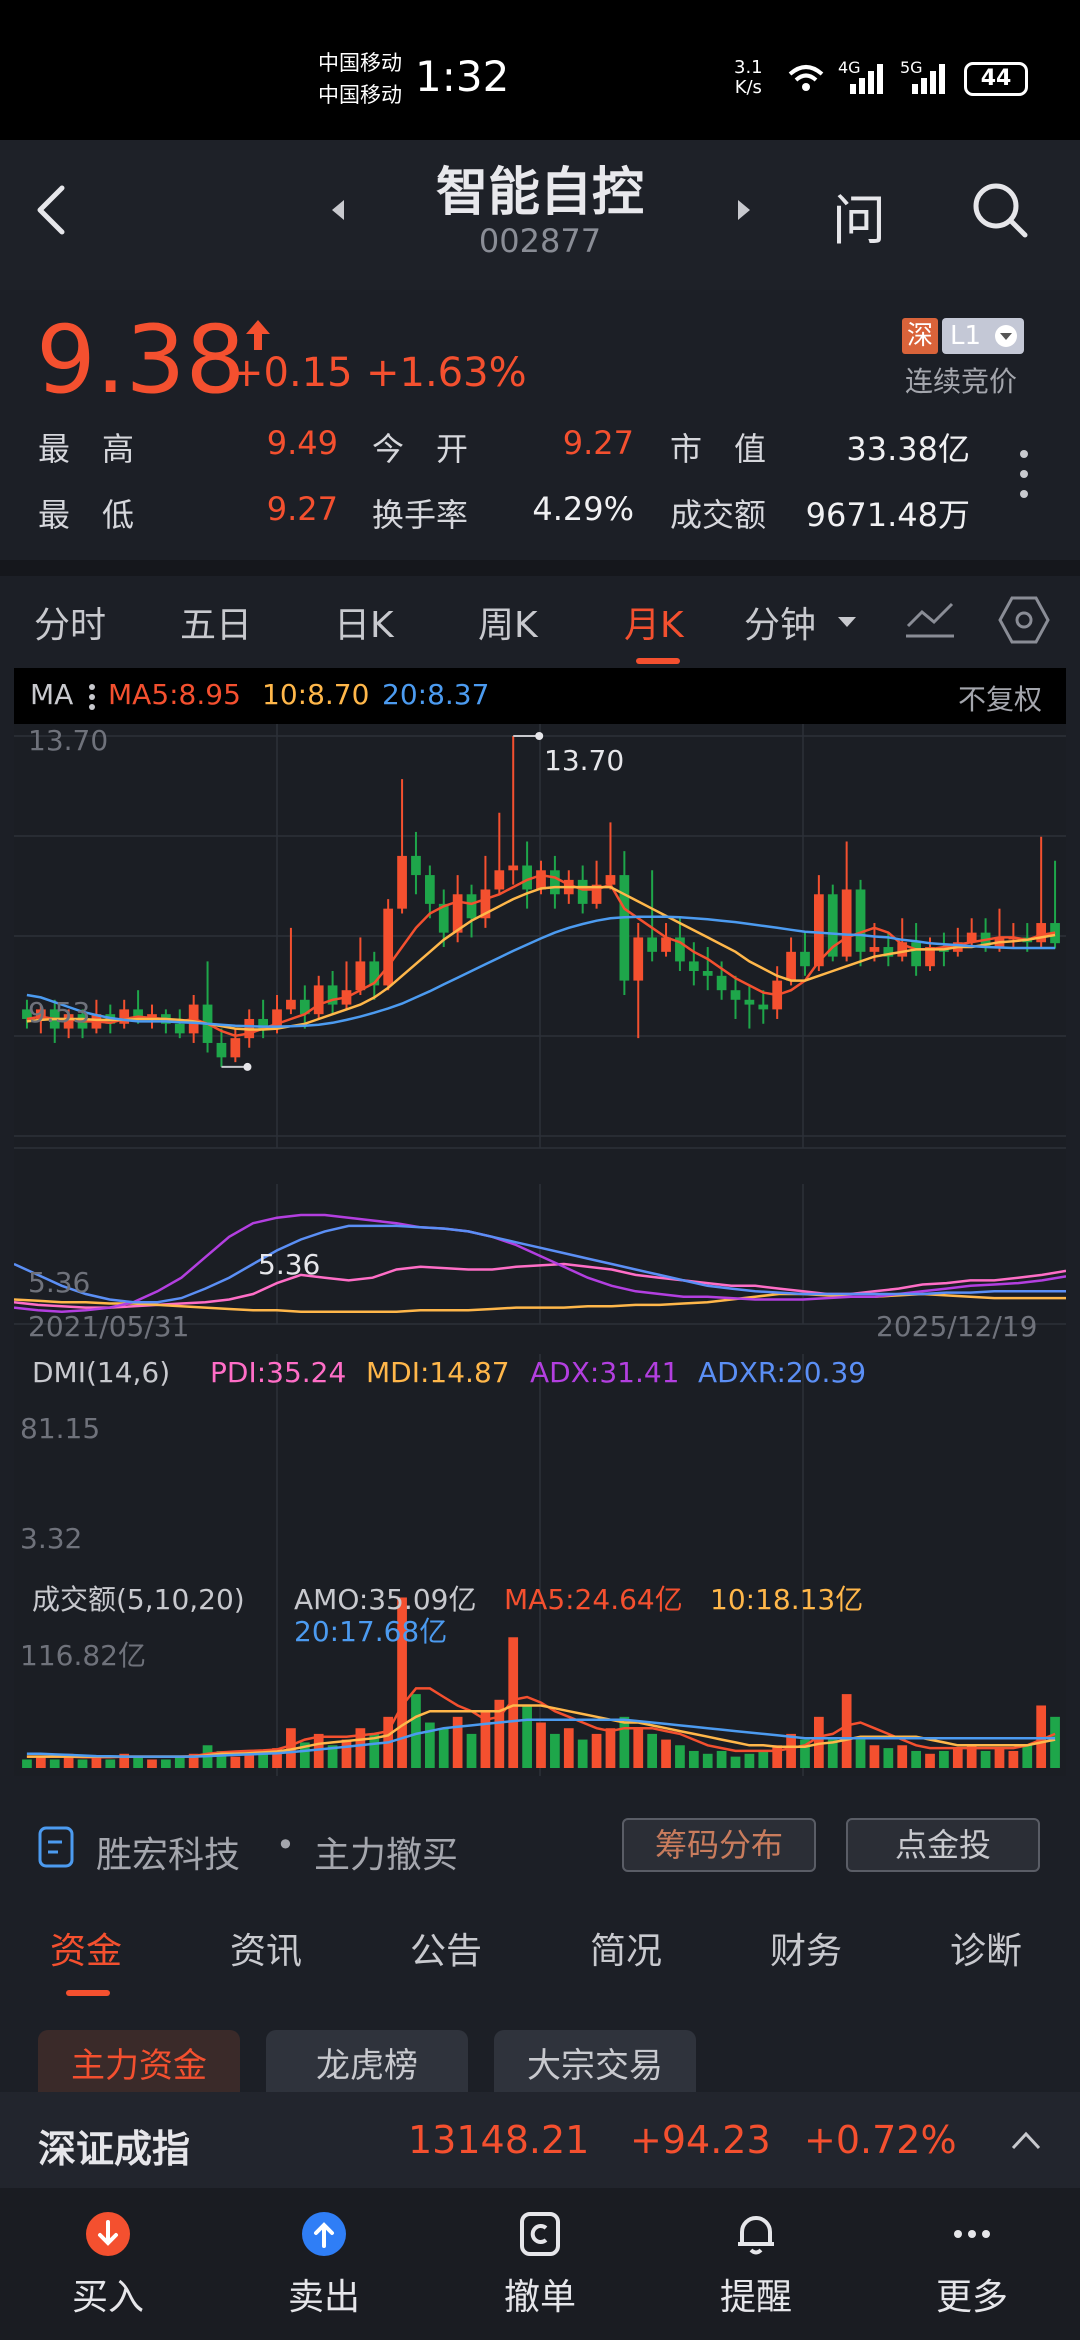 The height and width of the screenshot is (2340, 1080). I want to click on high-value: 9.49, so click(302, 443).